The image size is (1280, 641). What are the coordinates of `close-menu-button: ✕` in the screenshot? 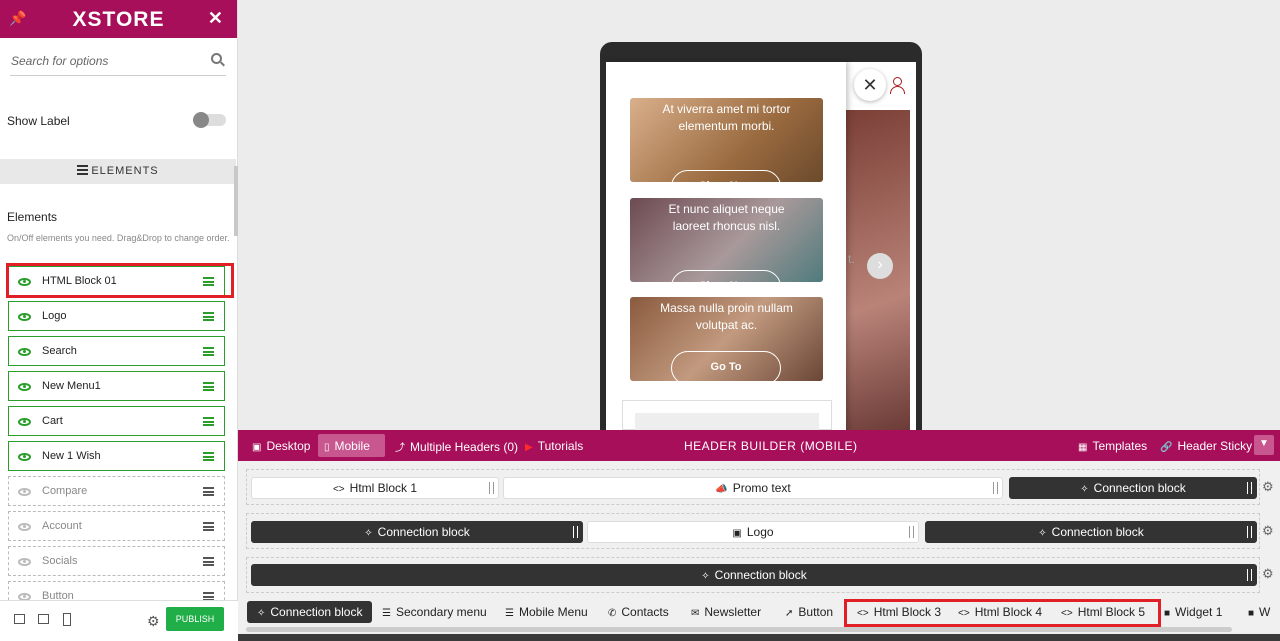 It's located at (870, 85).